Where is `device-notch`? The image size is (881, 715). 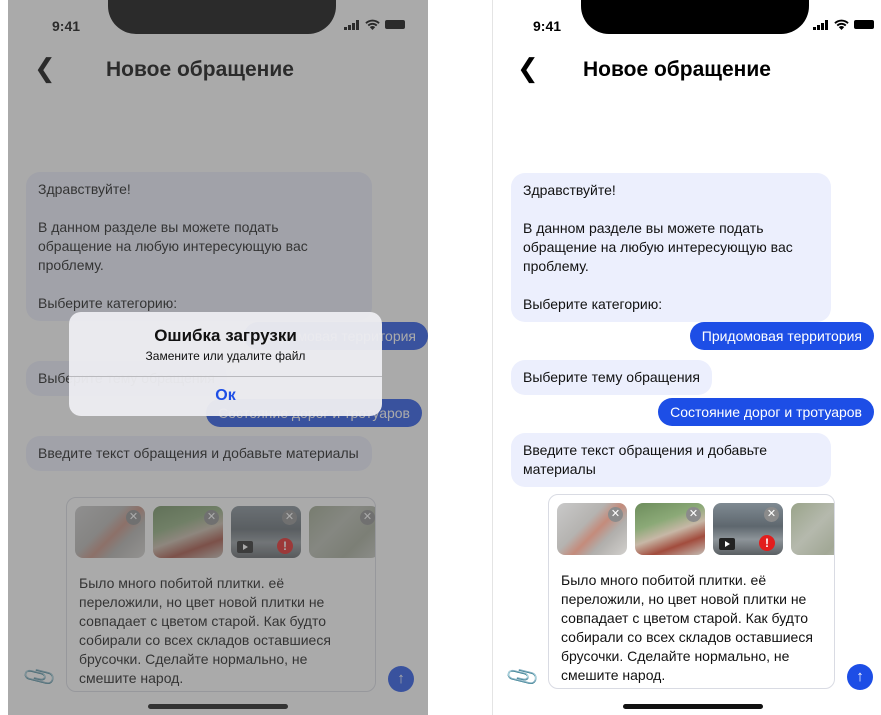 device-notch is located at coordinates (695, 17).